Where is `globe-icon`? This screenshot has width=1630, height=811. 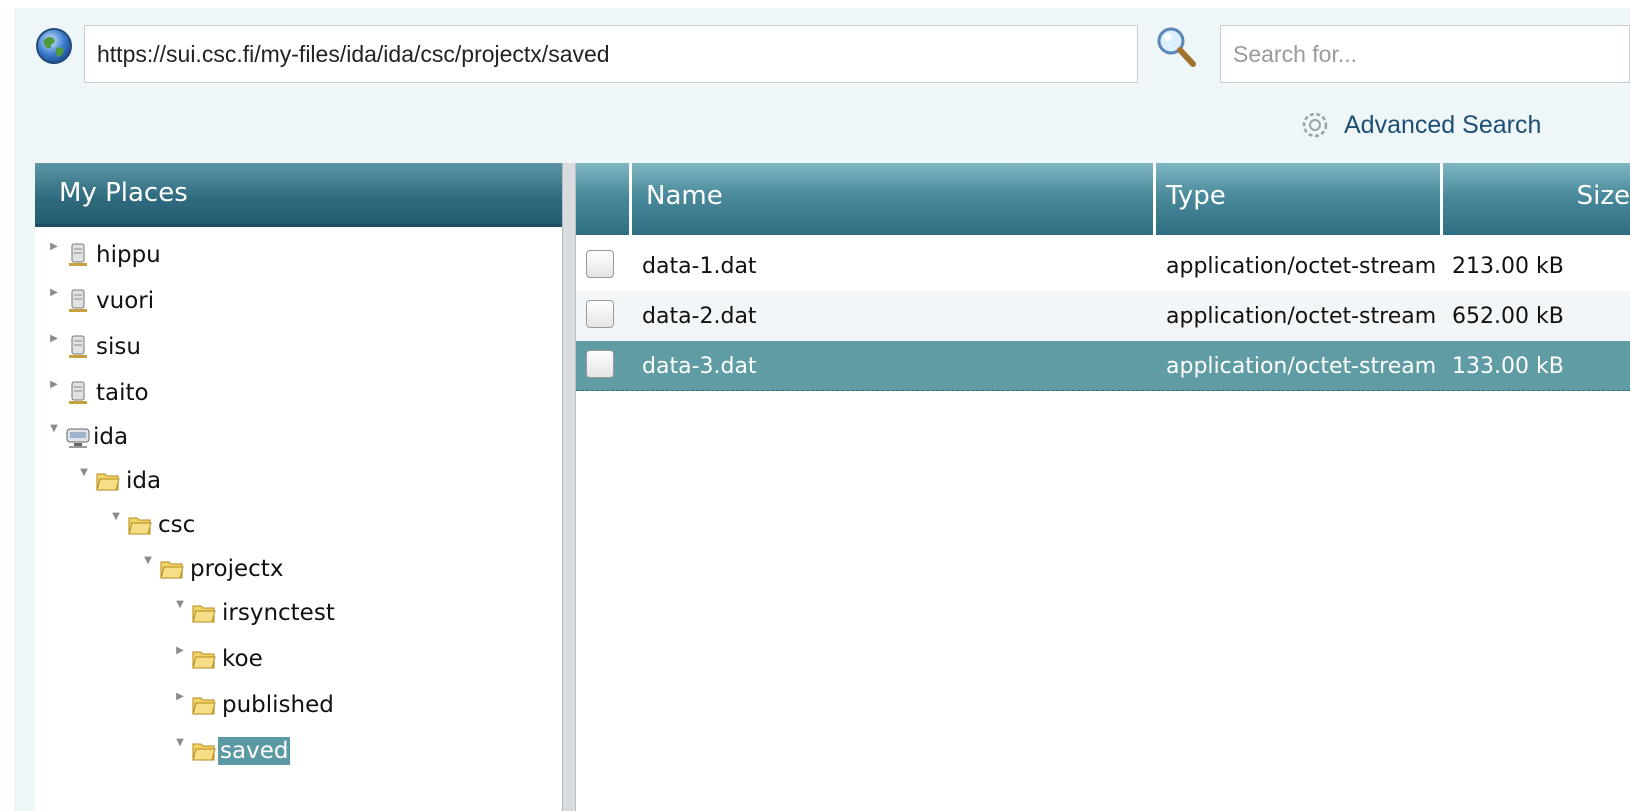 globe-icon is located at coordinates (54, 46).